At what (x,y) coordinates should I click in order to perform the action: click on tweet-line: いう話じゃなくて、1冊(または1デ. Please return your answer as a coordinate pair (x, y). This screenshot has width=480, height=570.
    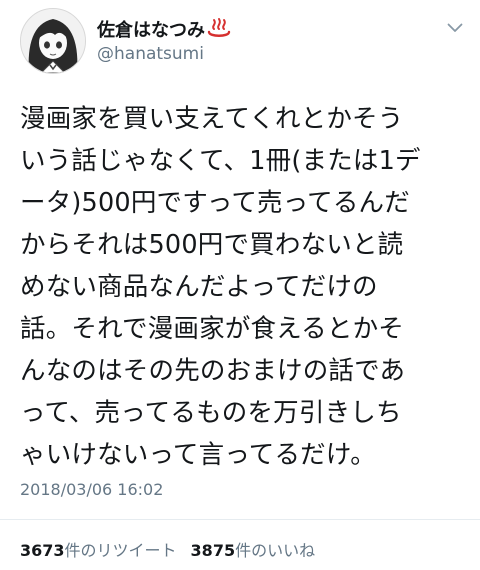
    Looking at the image, I should click on (220, 161).